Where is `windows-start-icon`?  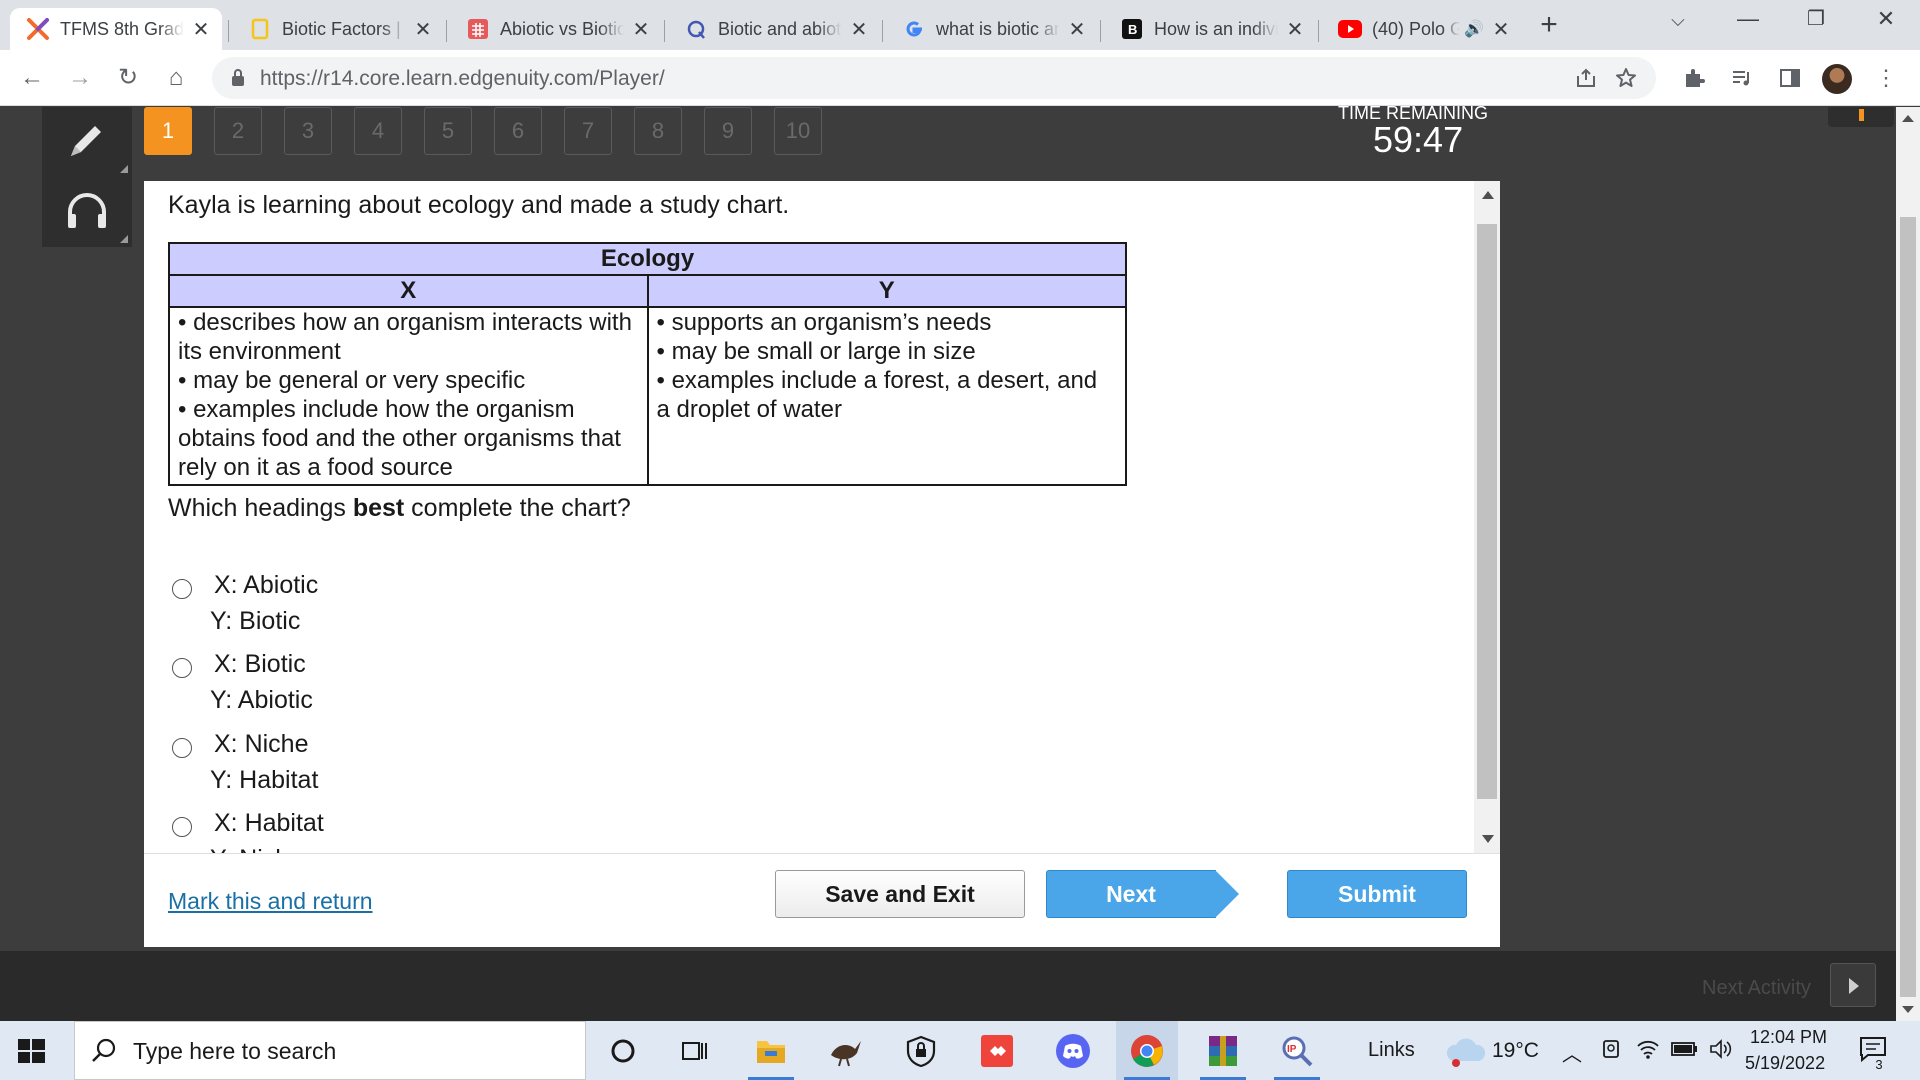
windows-start-icon is located at coordinates (34, 1051).